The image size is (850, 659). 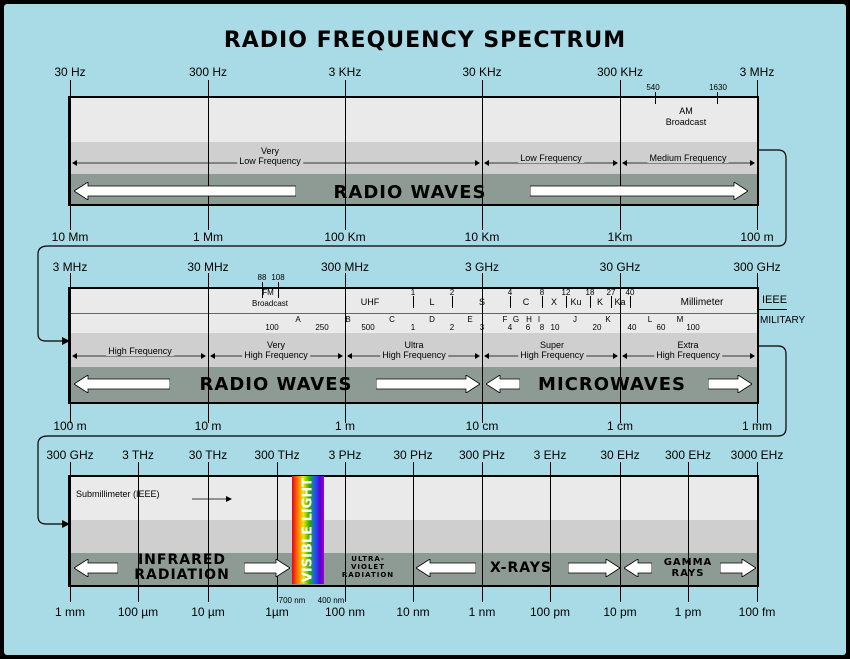 What do you see at coordinates (270, 303) in the screenshot?
I see `fm-broadcast: Broadcast` at bounding box center [270, 303].